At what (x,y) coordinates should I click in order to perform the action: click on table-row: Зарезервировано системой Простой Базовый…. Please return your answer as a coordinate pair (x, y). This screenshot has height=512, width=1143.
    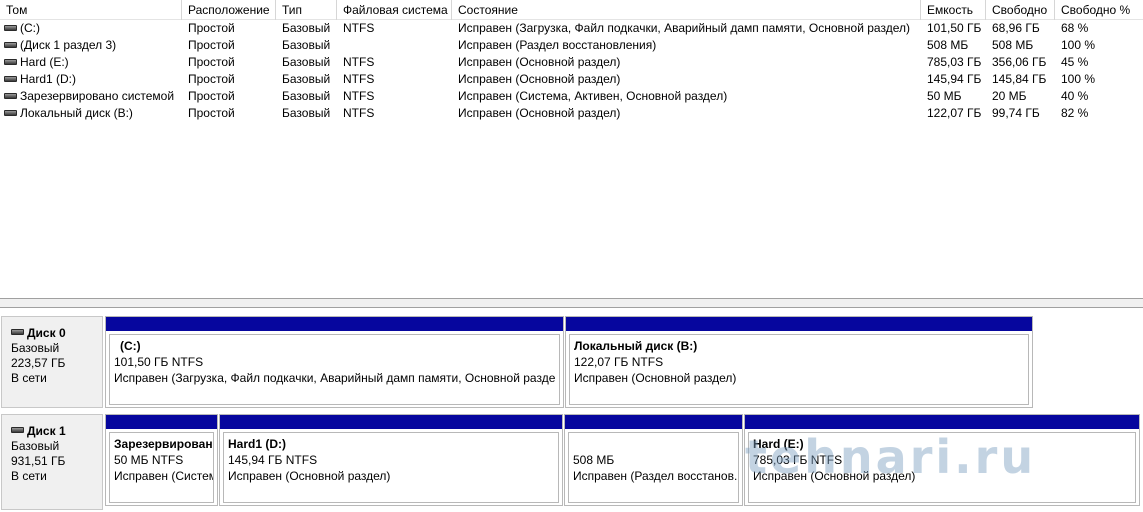
    Looking at the image, I should click on (571, 96).